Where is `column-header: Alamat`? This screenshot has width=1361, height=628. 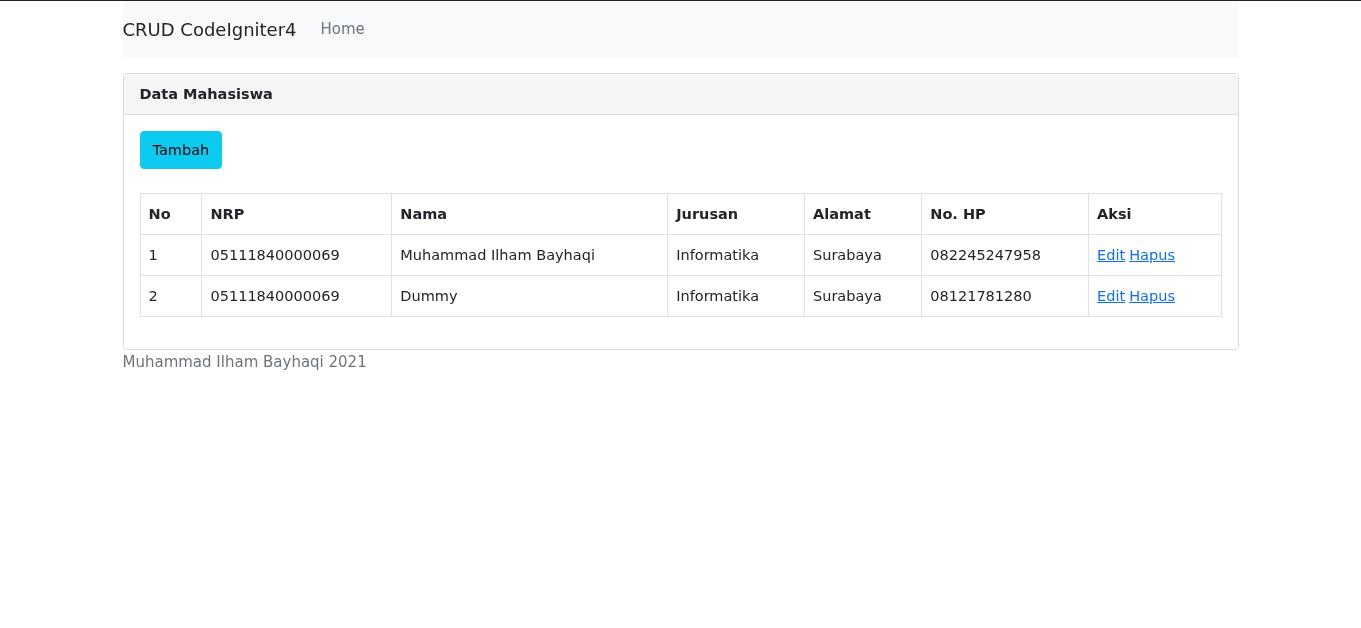
column-header: Alamat is located at coordinates (863, 214).